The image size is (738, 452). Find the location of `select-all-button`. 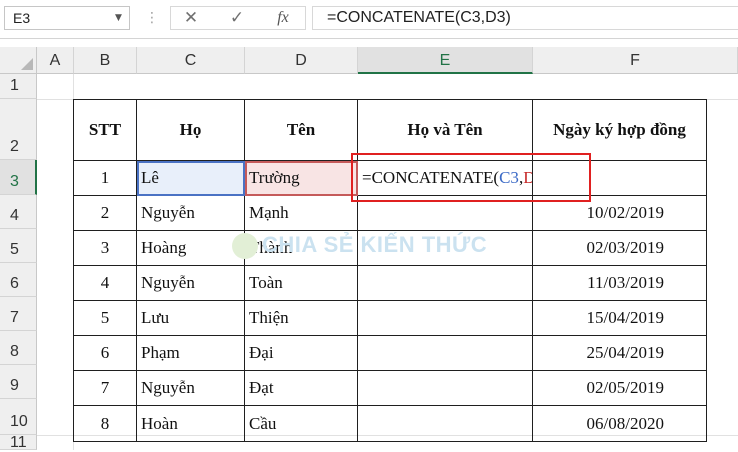

select-all-button is located at coordinates (18, 60).